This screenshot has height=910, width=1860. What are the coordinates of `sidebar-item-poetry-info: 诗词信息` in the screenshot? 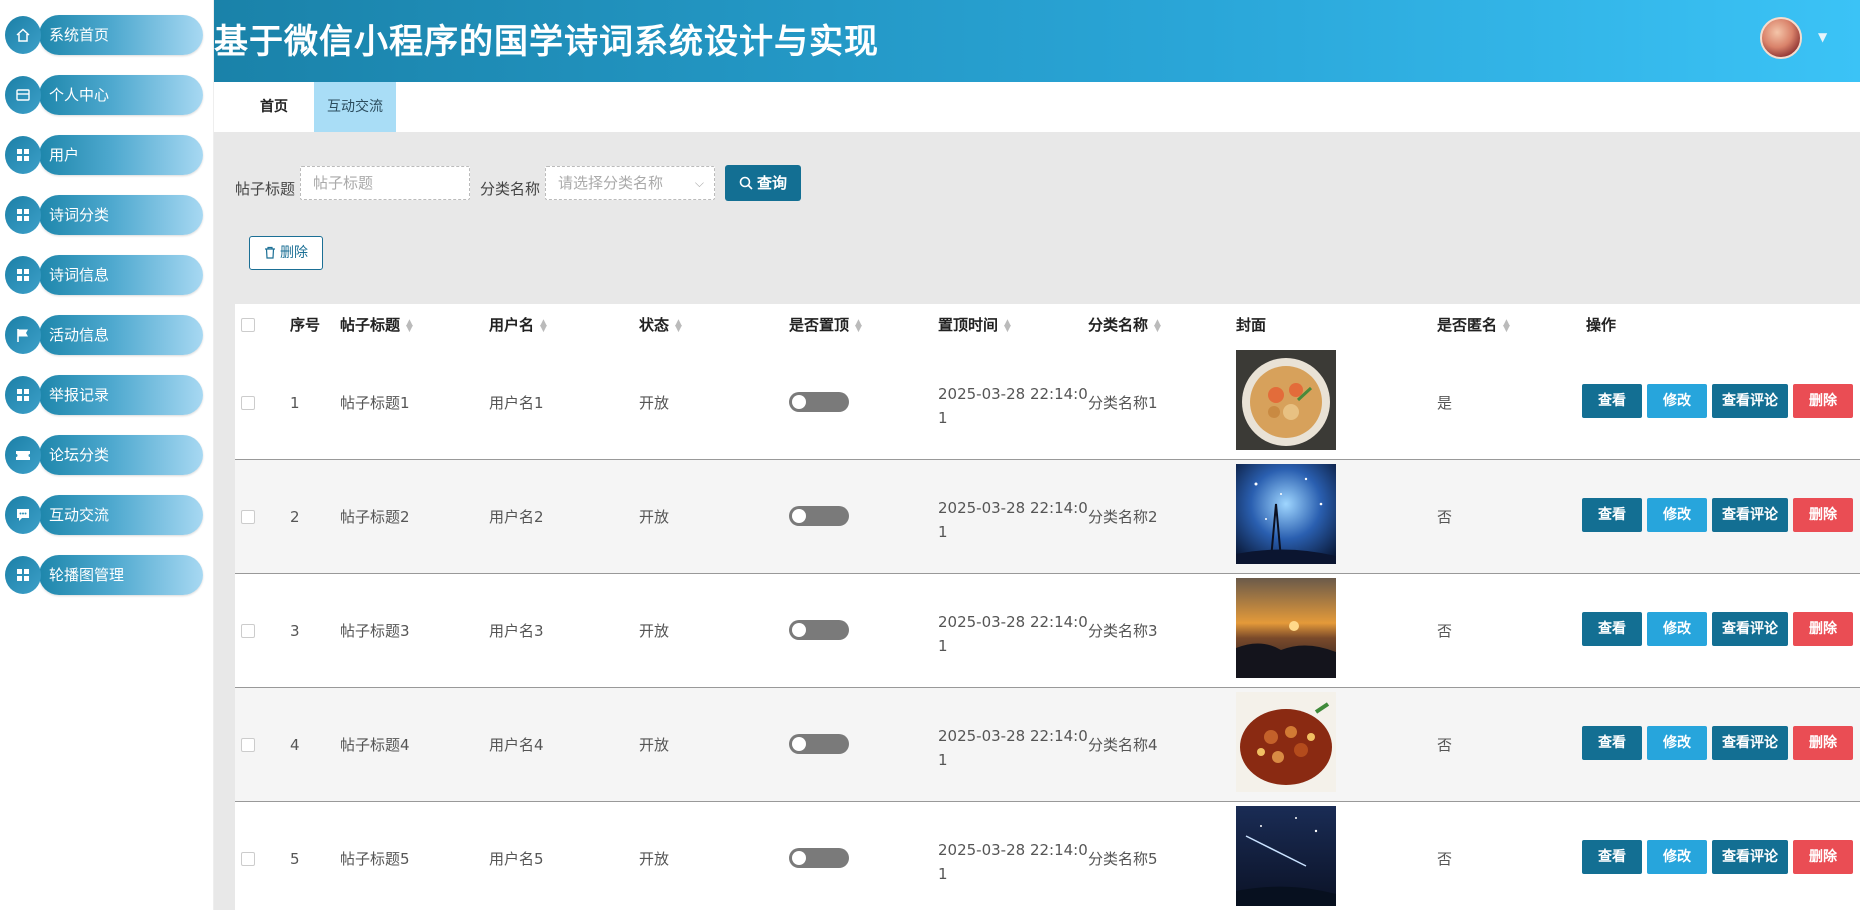 It's located at (104, 275).